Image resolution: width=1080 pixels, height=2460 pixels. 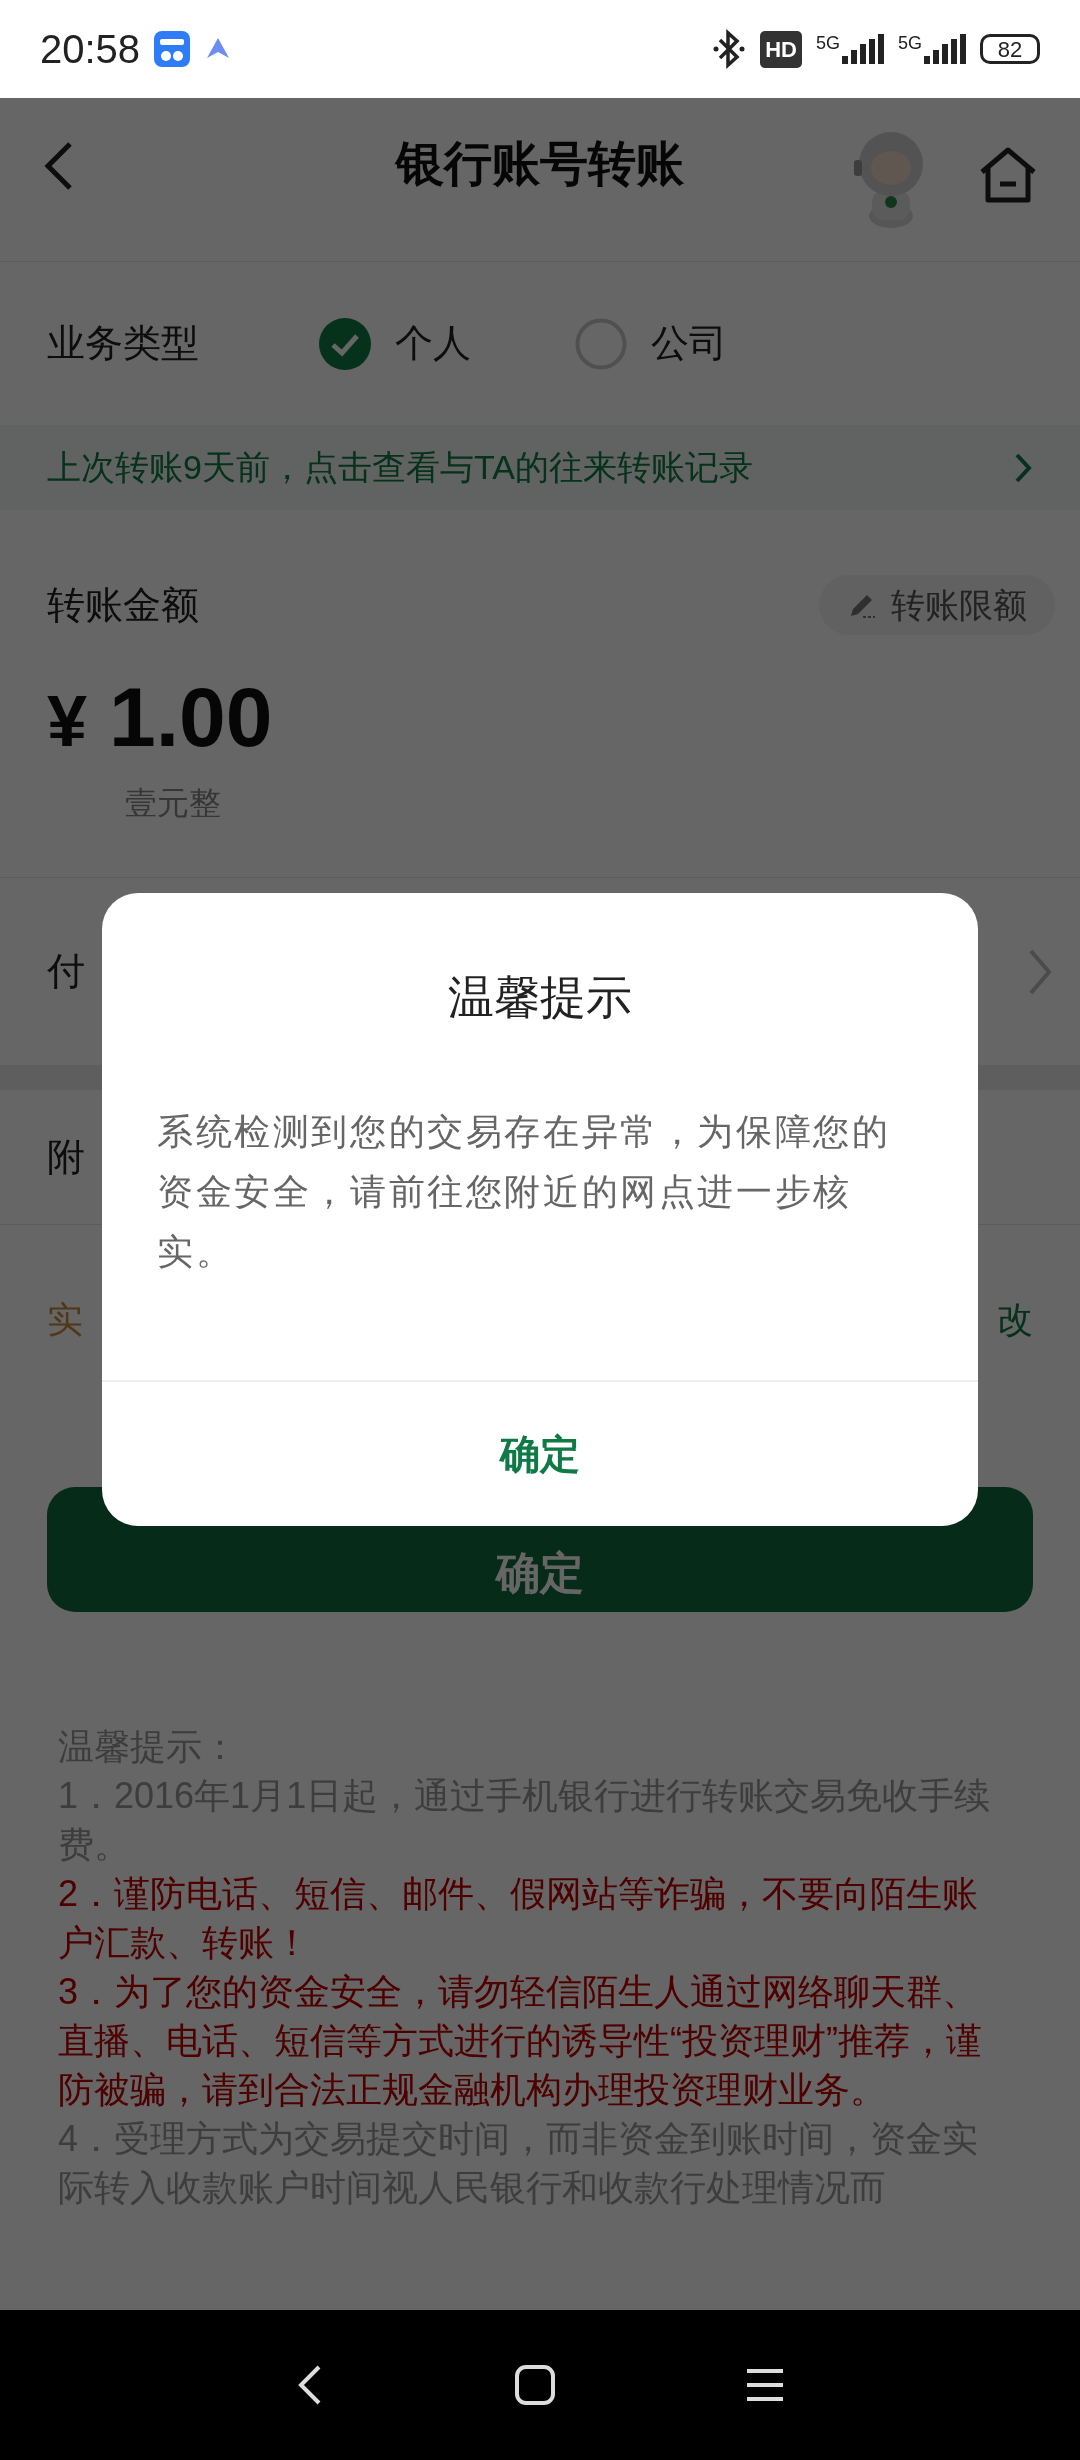 I want to click on dialog-title: 温馨提示, so click(x=540, y=997).